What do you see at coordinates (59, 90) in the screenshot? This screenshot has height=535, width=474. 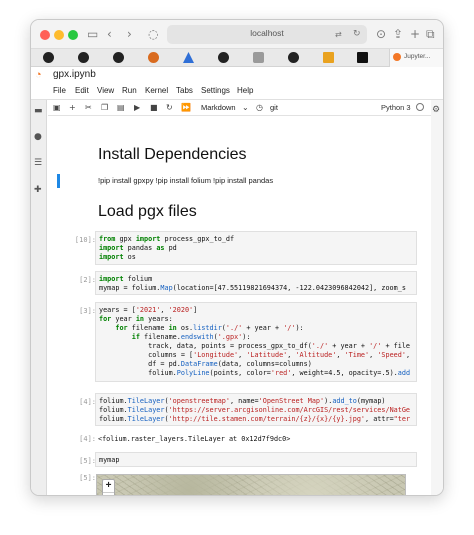 I see `menu-file: File` at bounding box center [59, 90].